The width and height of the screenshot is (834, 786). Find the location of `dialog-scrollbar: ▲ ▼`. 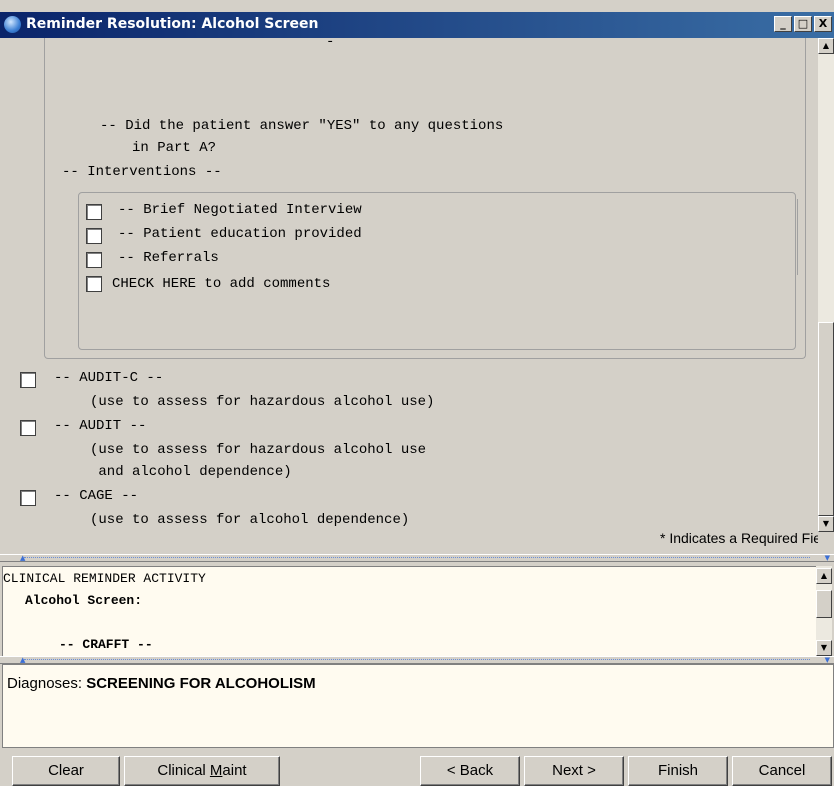

dialog-scrollbar: ▲ ▼ is located at coordinates (826, 285).